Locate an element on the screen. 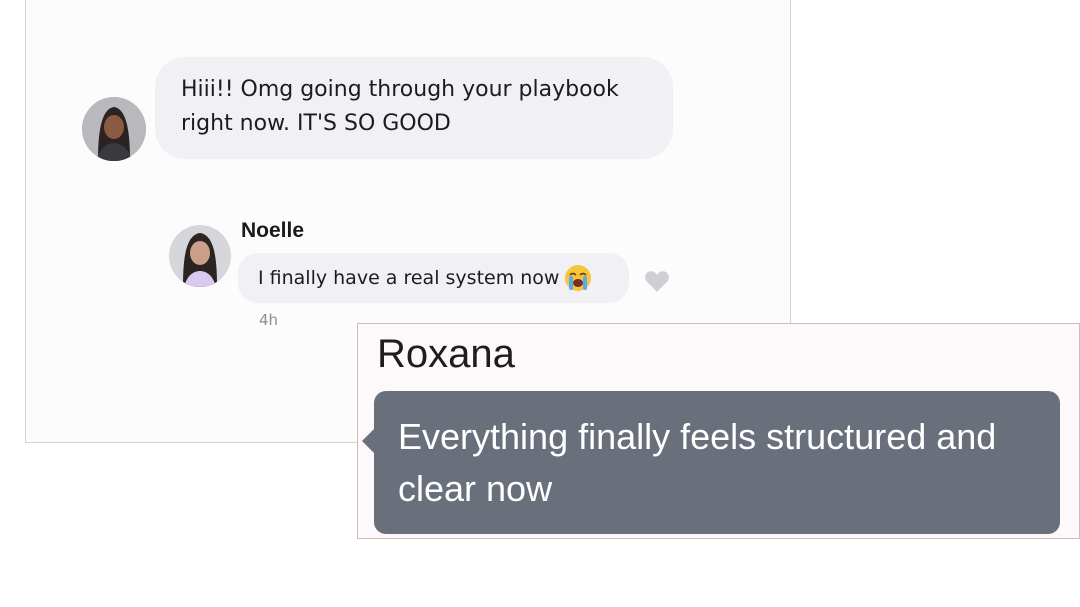 The height and width of the screenshot is (607, 1080). reply-message-text: I finally have a real system now is located at coordinates (409, 278).